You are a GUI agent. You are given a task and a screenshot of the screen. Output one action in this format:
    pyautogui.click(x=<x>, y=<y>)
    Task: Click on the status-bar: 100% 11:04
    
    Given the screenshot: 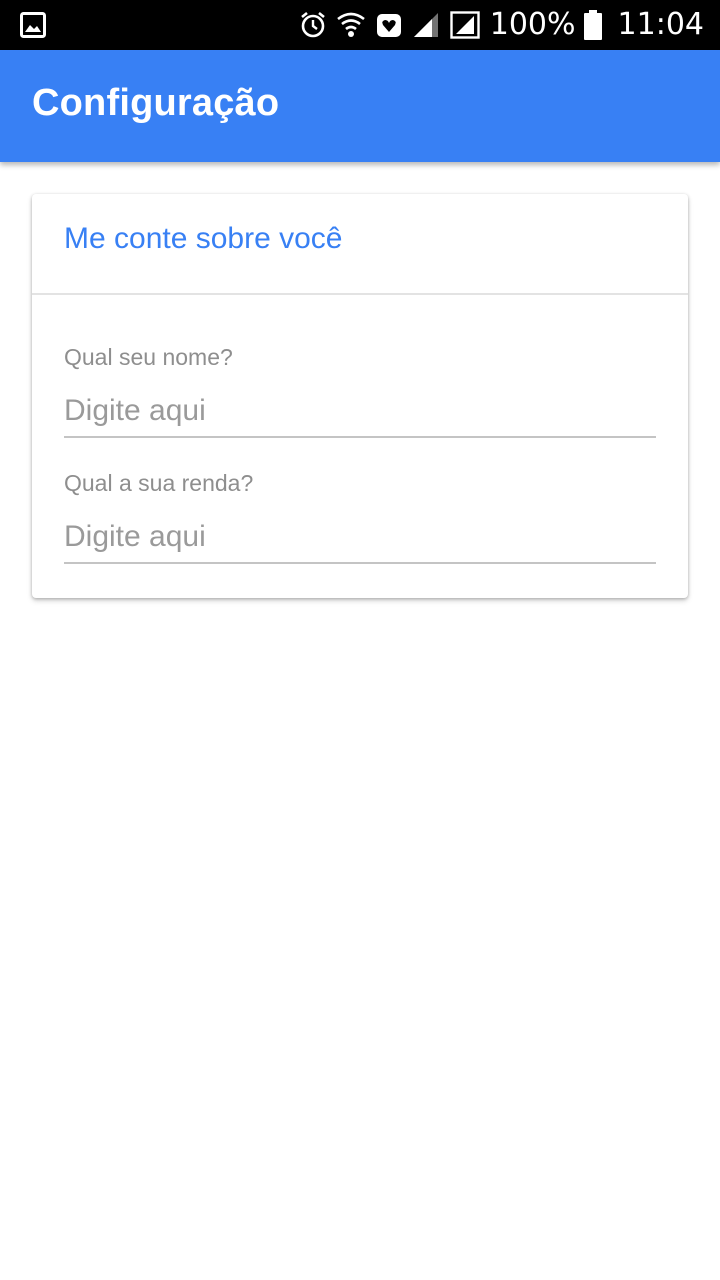 What is the action you would take?
    pyautogui.click(x=360, y=25)
    